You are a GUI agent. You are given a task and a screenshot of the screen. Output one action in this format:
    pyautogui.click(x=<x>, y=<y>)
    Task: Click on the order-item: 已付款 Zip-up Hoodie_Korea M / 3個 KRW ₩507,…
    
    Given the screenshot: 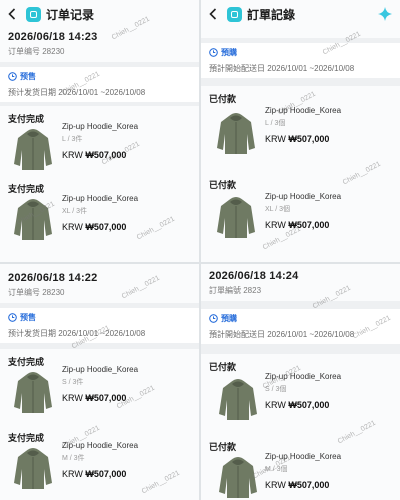 What is the action you would take?
    pyautogui.click(x=300, y=467)
    